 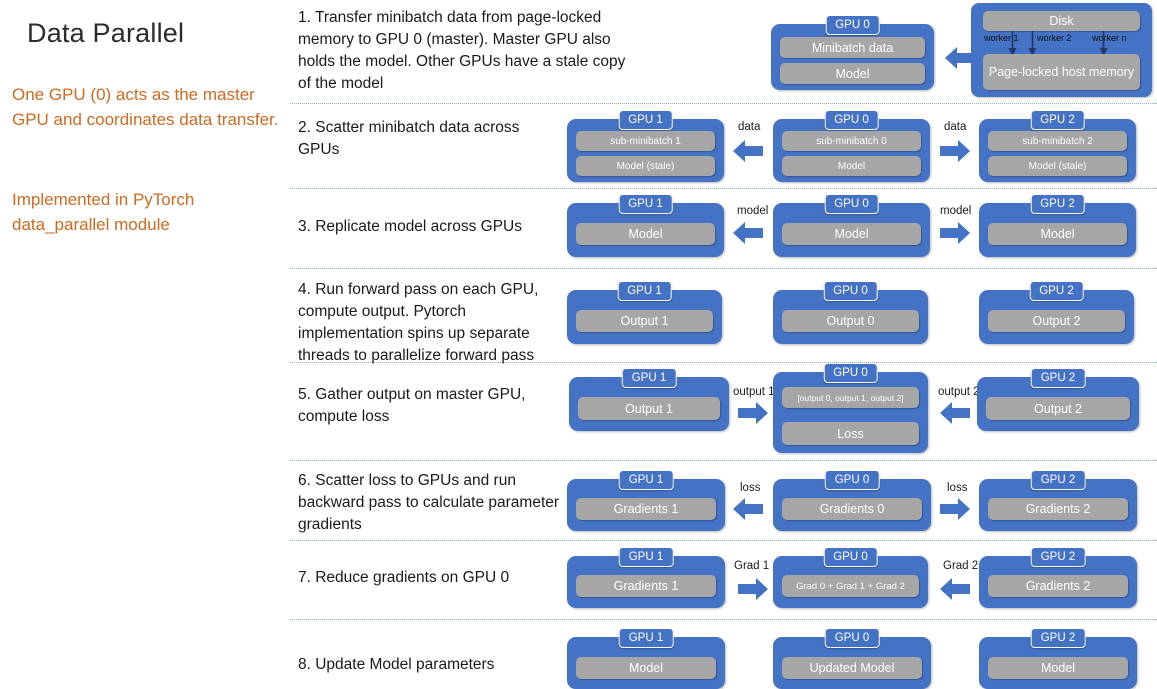 I want to click on step-2-description: 2. Scatter minibatch data across GPUs, so click(x=409, y=138).